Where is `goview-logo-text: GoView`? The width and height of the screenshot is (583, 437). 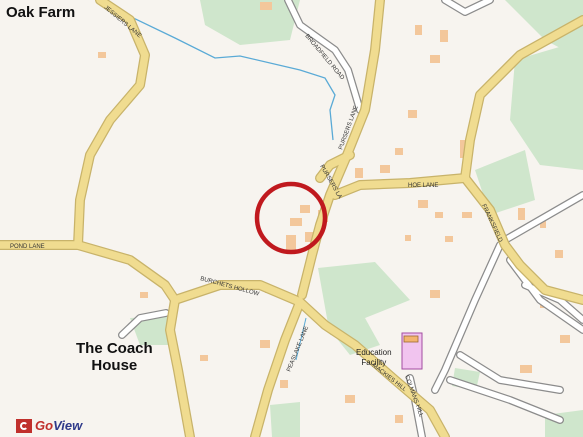 goview-logo-text: GoView is located at coordinates (58, 425).